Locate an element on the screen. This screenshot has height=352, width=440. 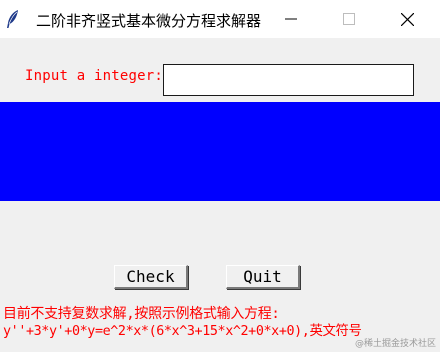
check-button: Check is located at coordinates (151, 277).